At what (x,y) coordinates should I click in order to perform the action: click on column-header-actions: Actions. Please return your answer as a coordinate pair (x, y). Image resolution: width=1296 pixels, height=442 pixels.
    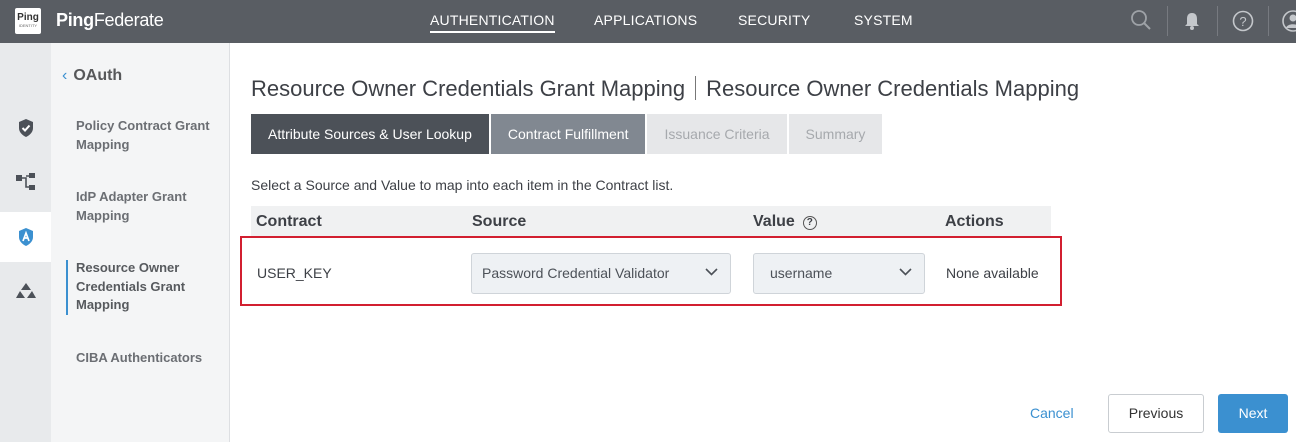
    Looking at the image, I should click on (974, 221).